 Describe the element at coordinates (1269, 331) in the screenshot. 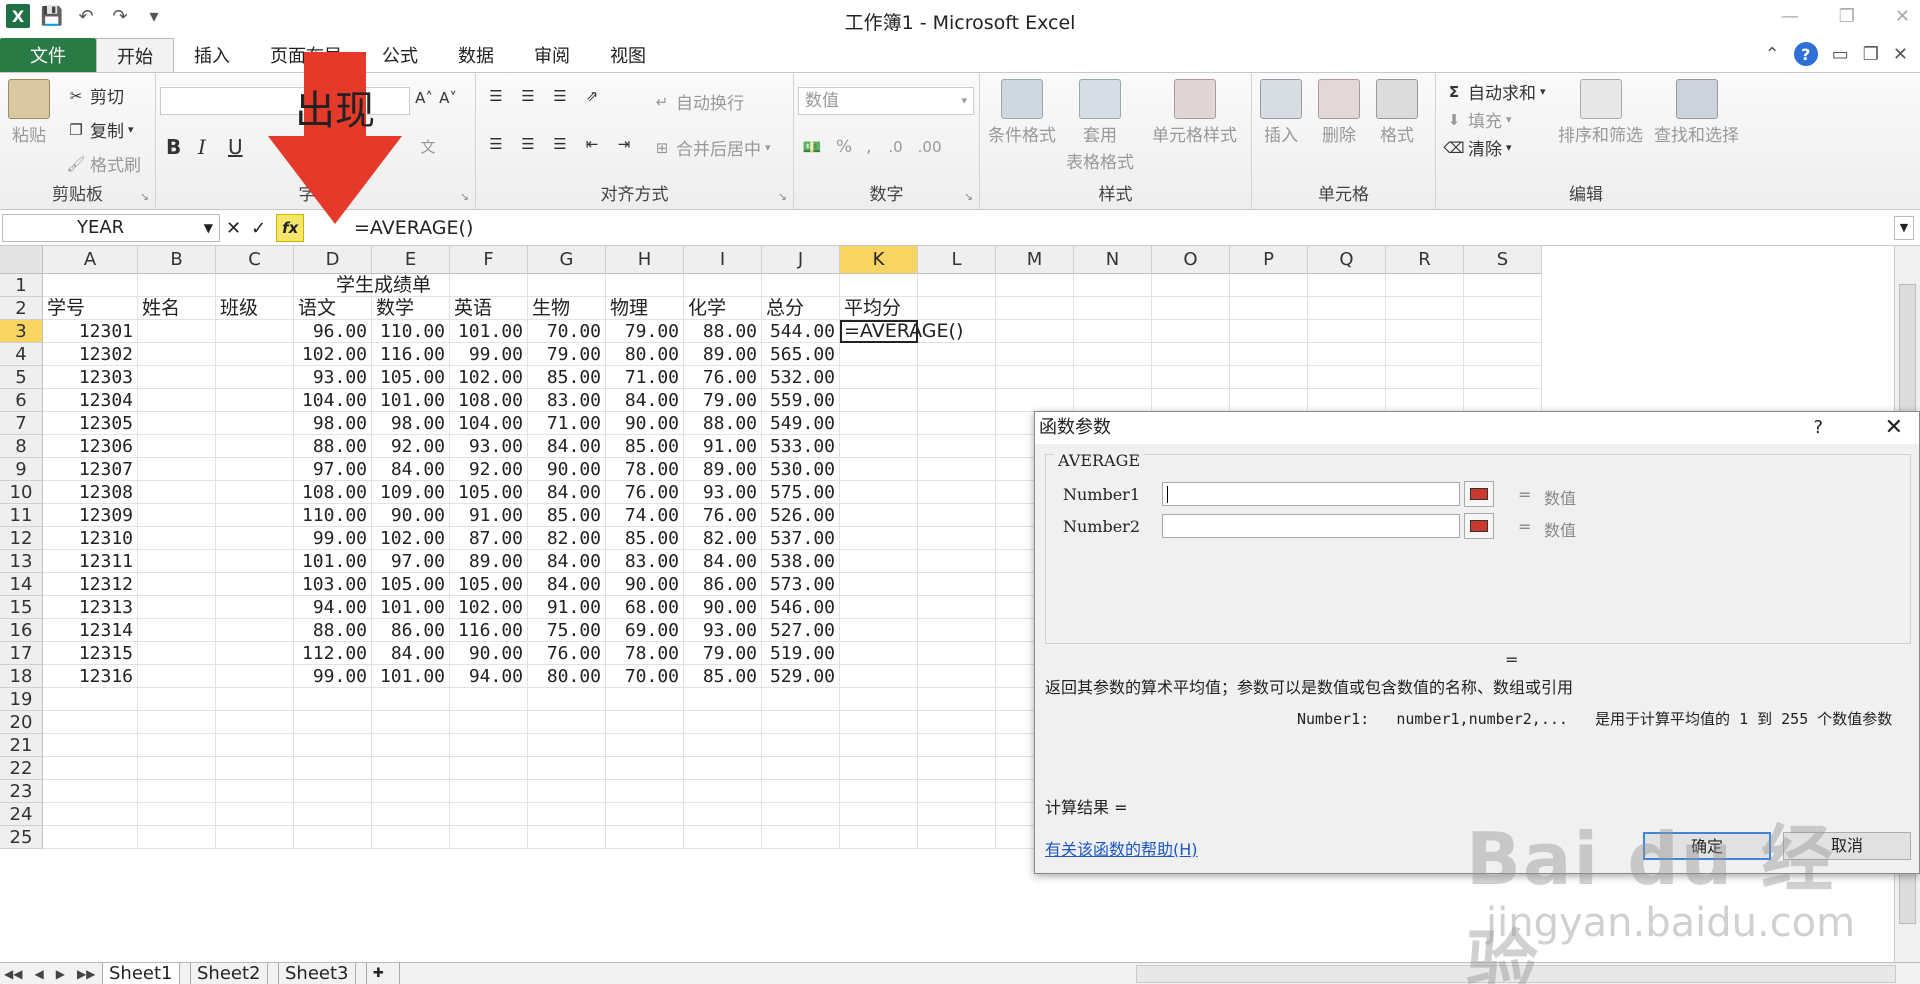

I see `cell-P3` at that location.